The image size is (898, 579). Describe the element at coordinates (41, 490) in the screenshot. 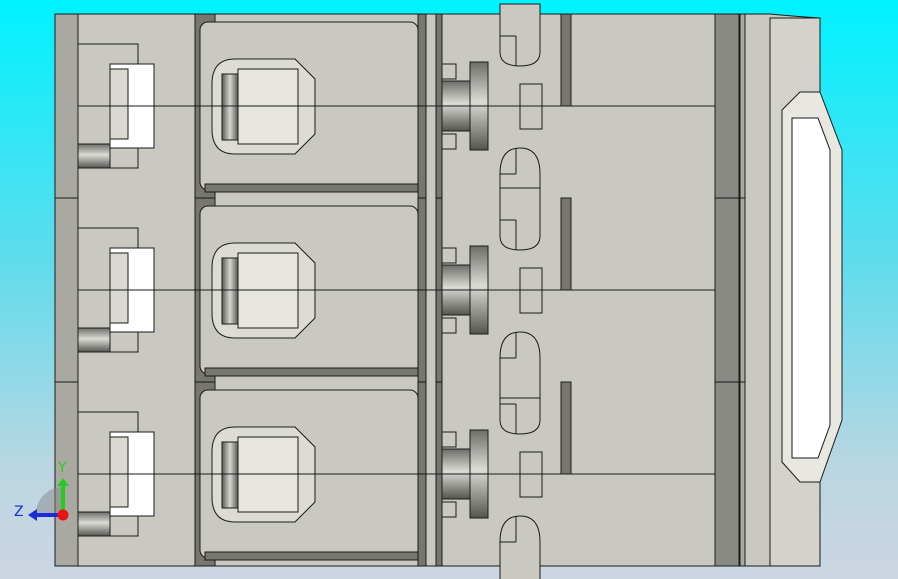

I see `axis-triad: Y Z` at that location.